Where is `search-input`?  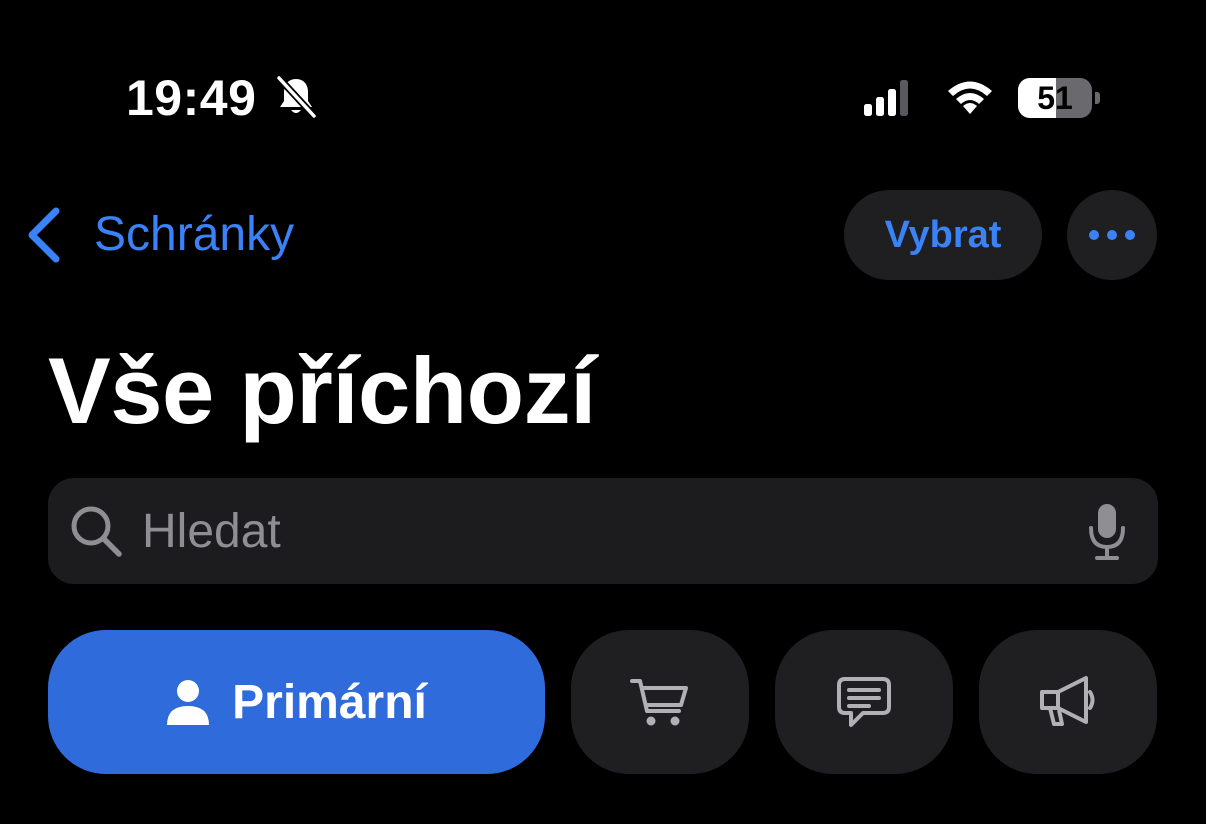 search-input is located at coordinates (592, 531).